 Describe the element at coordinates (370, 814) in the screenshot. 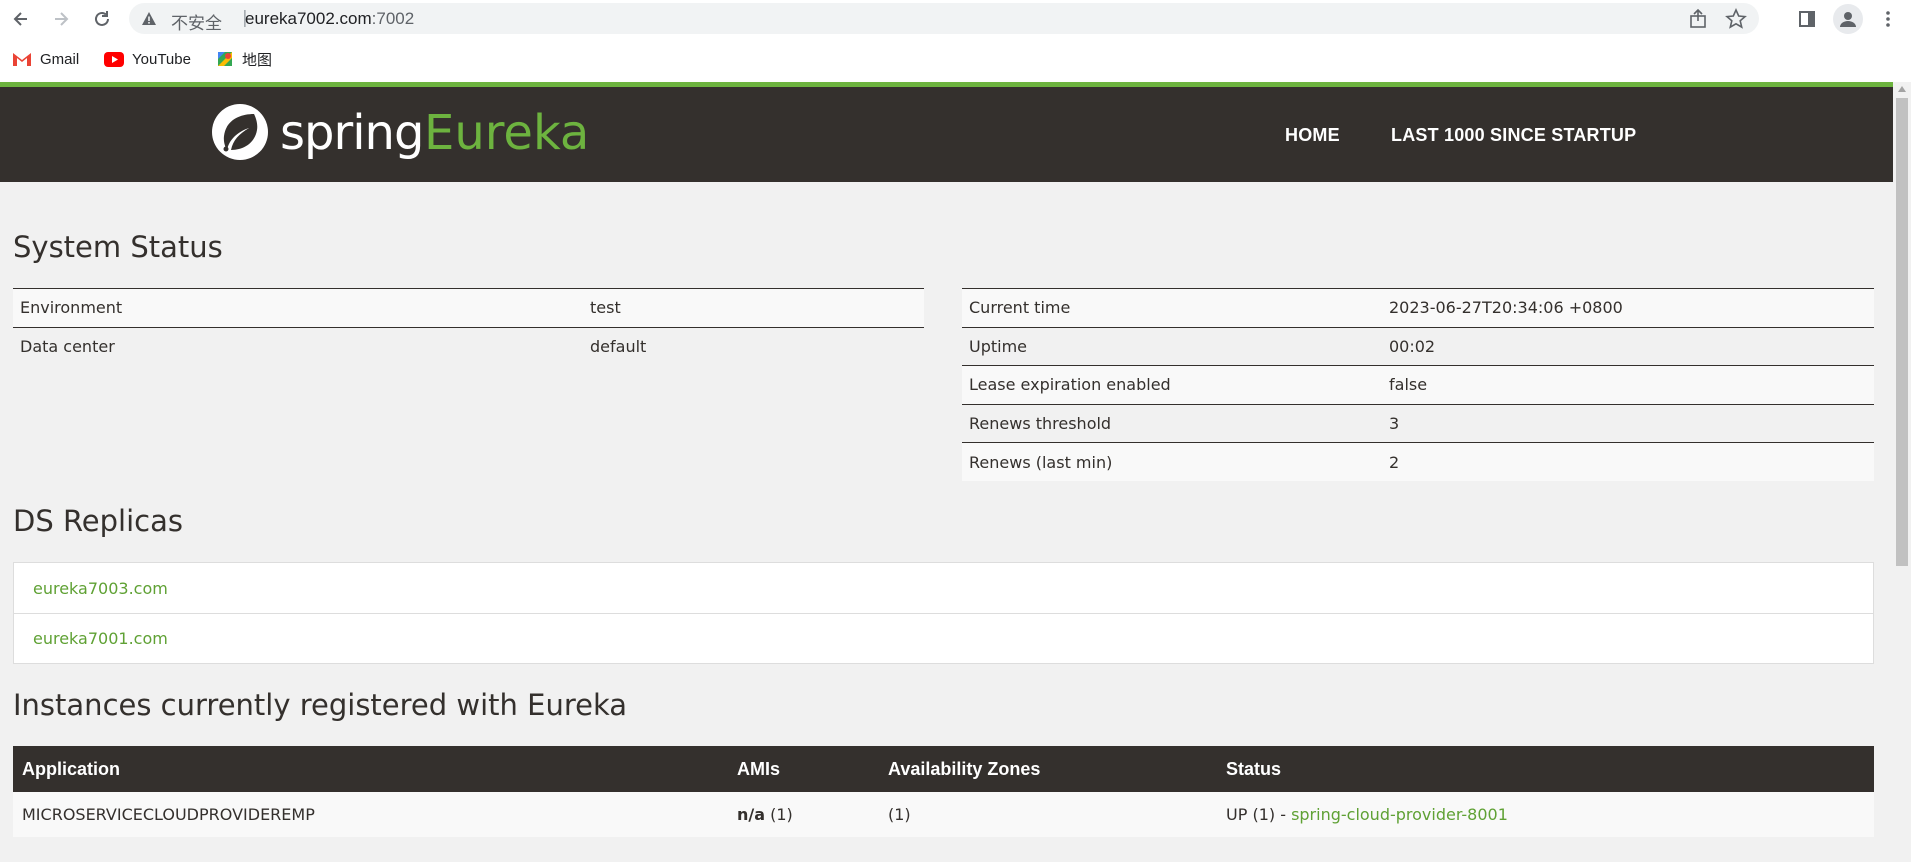

I see `application-cell: MICROSERVICECLOUDPROVIDEREMP` at that location.